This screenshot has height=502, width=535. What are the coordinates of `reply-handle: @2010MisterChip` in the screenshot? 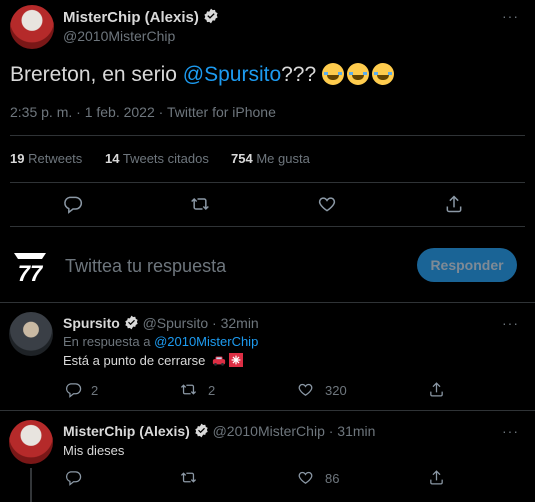 It's located at (269, 431).